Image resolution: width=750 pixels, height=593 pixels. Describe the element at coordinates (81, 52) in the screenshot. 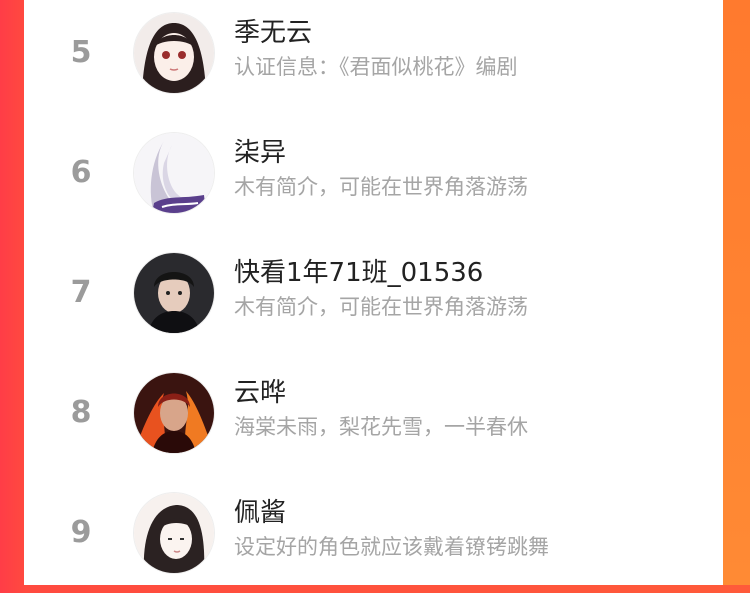

I see `rank-number: 5` at that location.